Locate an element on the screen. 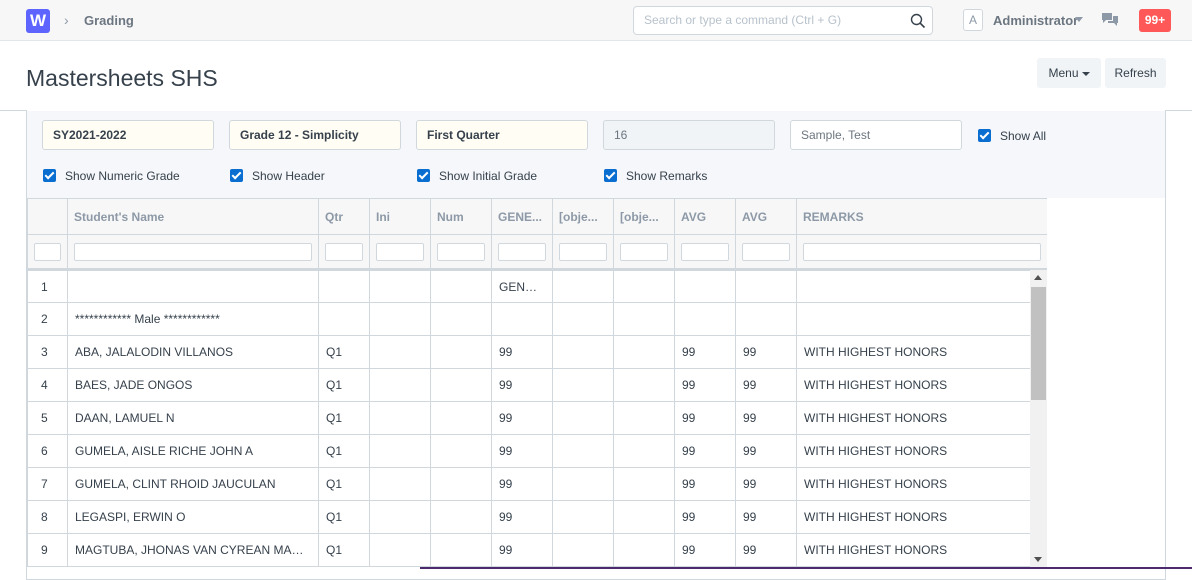  table-cell: LEGASPI, ERWIN O is located at coordinates (193, 517).